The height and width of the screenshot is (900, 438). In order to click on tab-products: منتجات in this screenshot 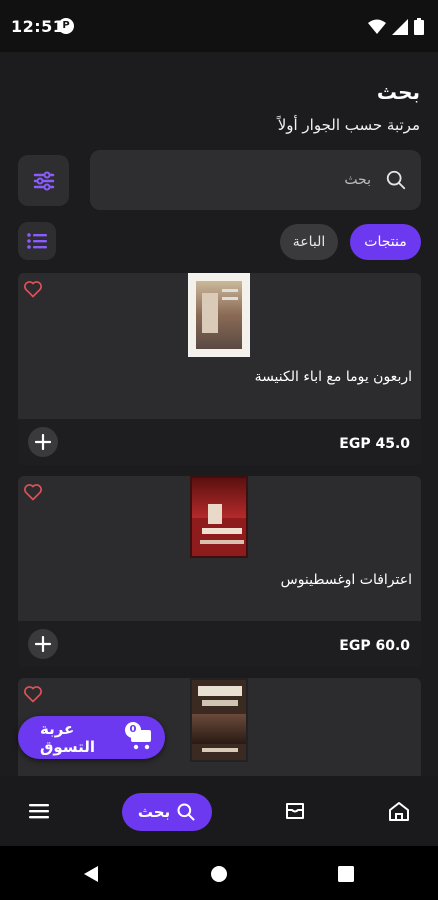, I will do `click(385, 242)`.